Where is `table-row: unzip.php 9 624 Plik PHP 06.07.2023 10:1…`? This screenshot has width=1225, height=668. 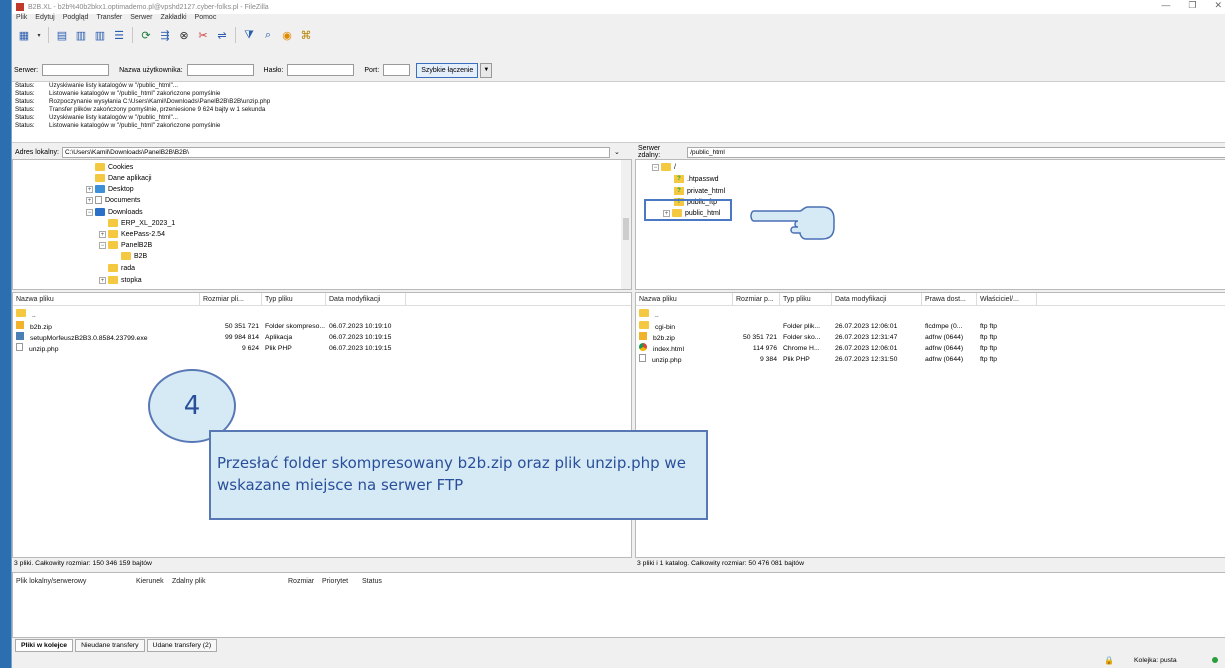
table-row: unzip.php 9 624 Plik PHP 06.07.2023 10:1… is located at coordinates (209, 348).